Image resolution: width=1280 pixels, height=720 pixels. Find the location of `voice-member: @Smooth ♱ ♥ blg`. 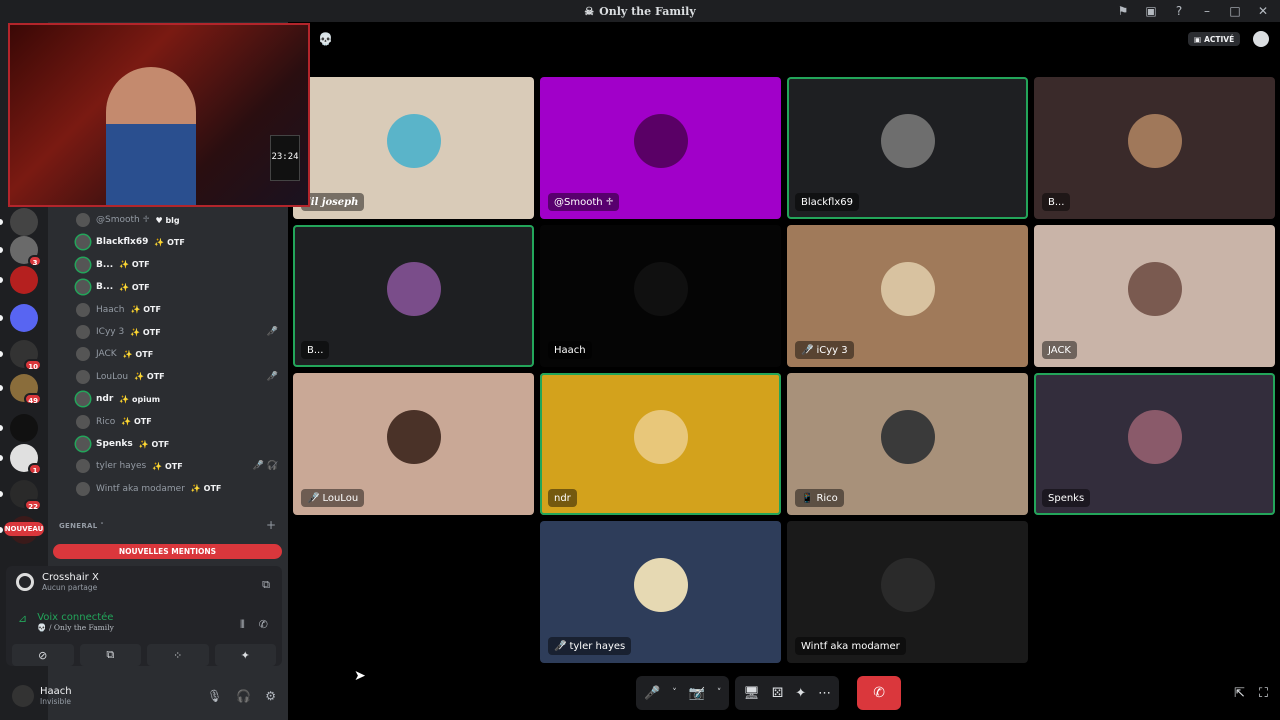

voice-member: @Smooth ♱ ♥ blg is located at coordinates (128, 220).